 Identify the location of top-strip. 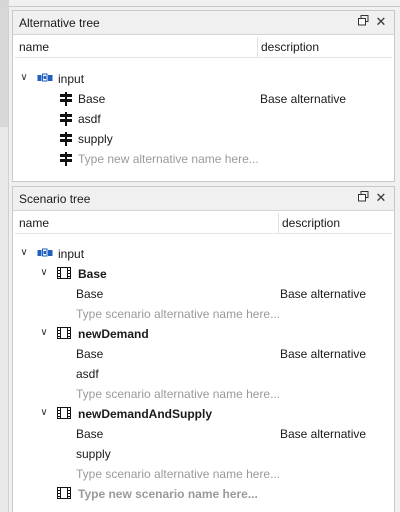
(200, 4).